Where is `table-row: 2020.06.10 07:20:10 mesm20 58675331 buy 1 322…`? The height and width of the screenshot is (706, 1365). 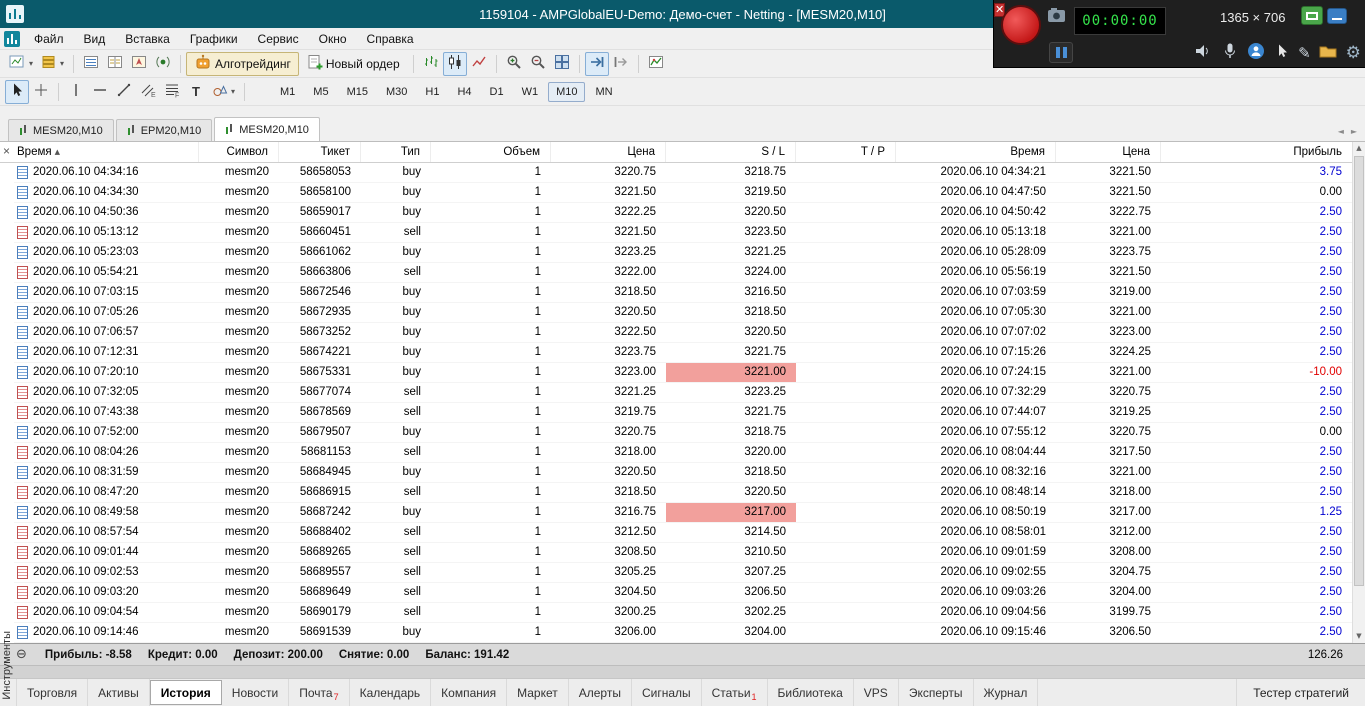 table-row: 2020.06.10 07:20:10 mesm20 58675331 buy 1 322… is located at coordinates (682, 373).